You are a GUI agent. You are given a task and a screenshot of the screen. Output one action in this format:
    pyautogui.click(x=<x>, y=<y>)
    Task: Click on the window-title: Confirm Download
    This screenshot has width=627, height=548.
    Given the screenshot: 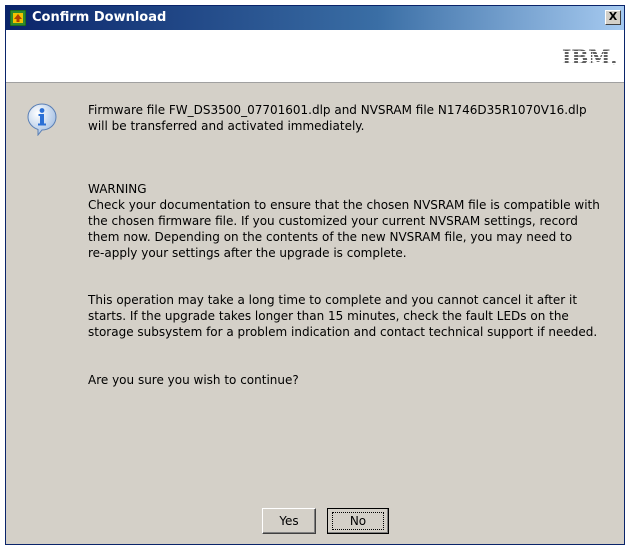 What is the action you would take?
    pyautogui.click(x=99, y=17)
    